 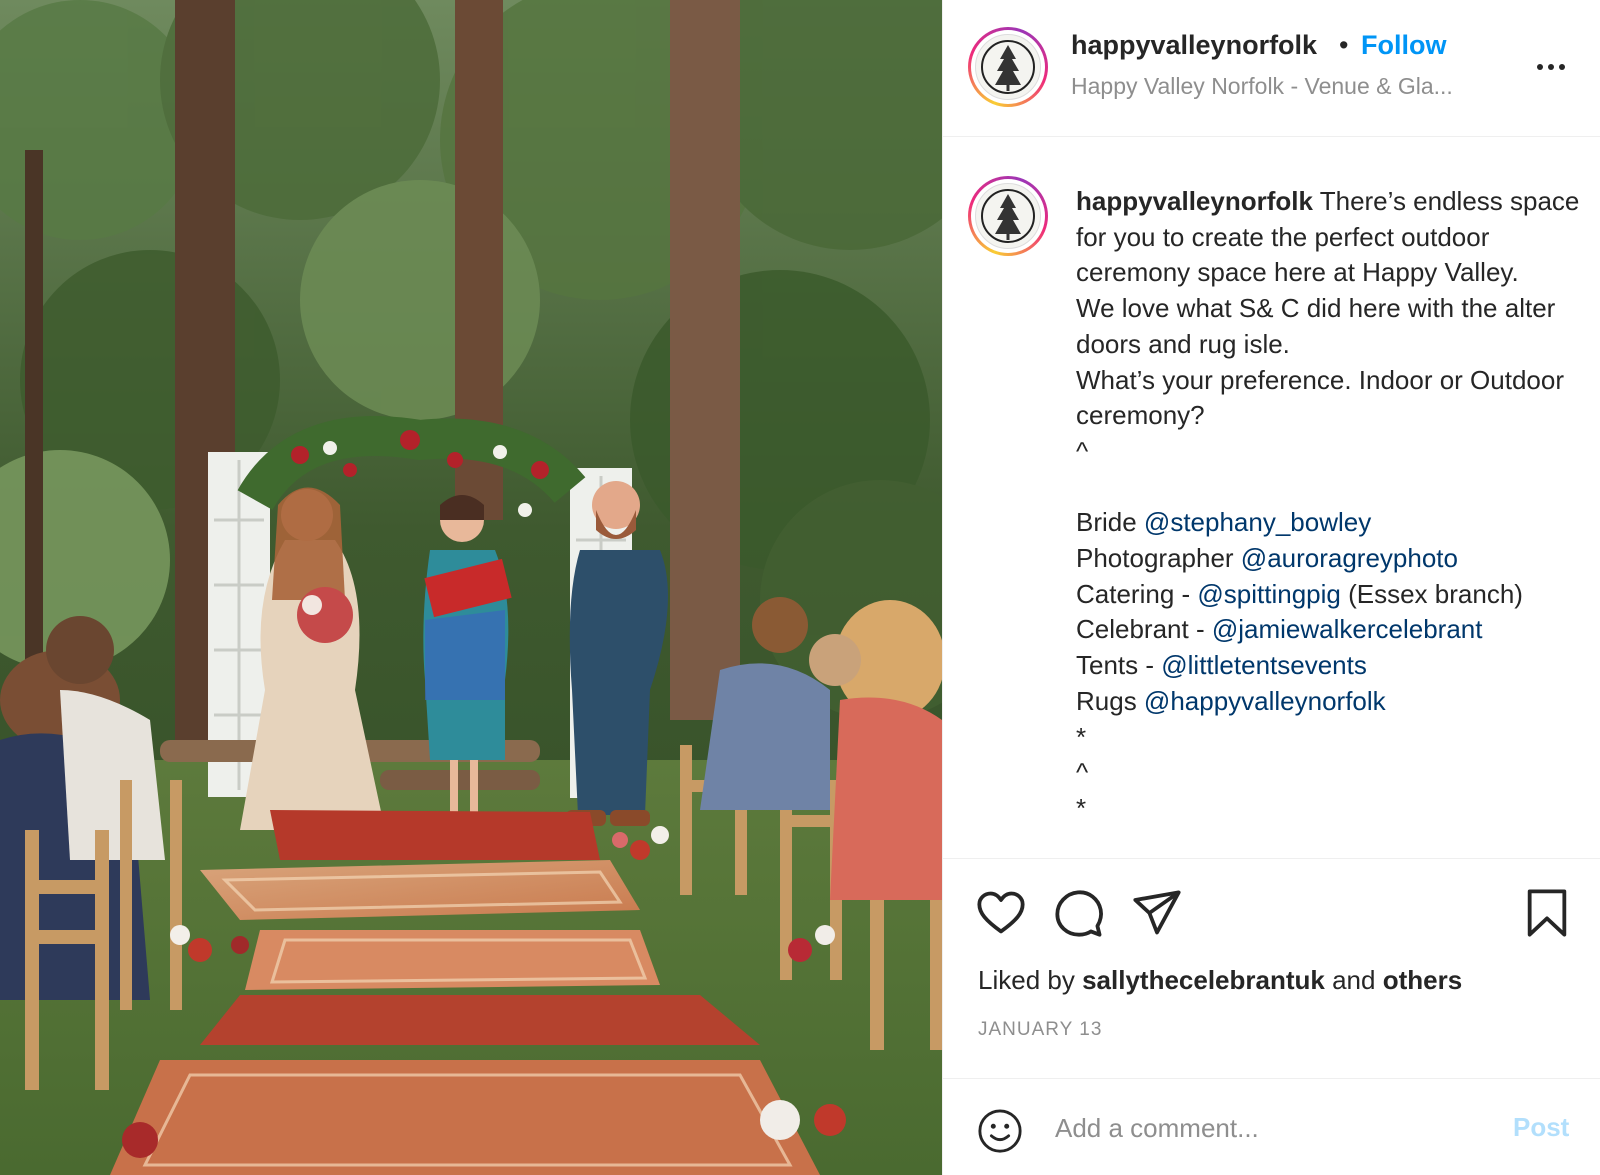 I want to click on credit-label: Rugs, so click(x=1110, y=700).